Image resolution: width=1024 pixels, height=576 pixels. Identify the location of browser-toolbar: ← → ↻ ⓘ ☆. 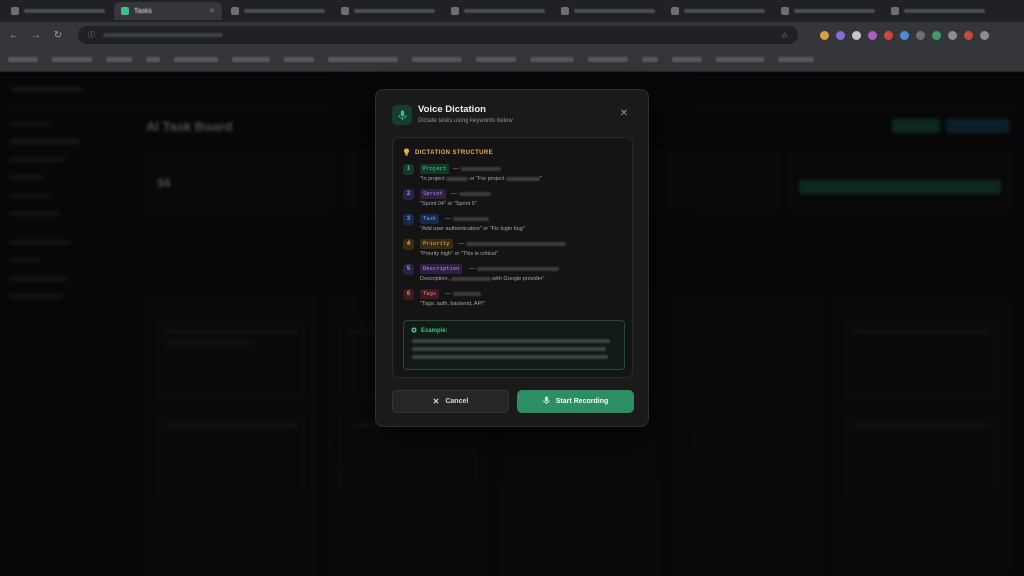
(512, 35).